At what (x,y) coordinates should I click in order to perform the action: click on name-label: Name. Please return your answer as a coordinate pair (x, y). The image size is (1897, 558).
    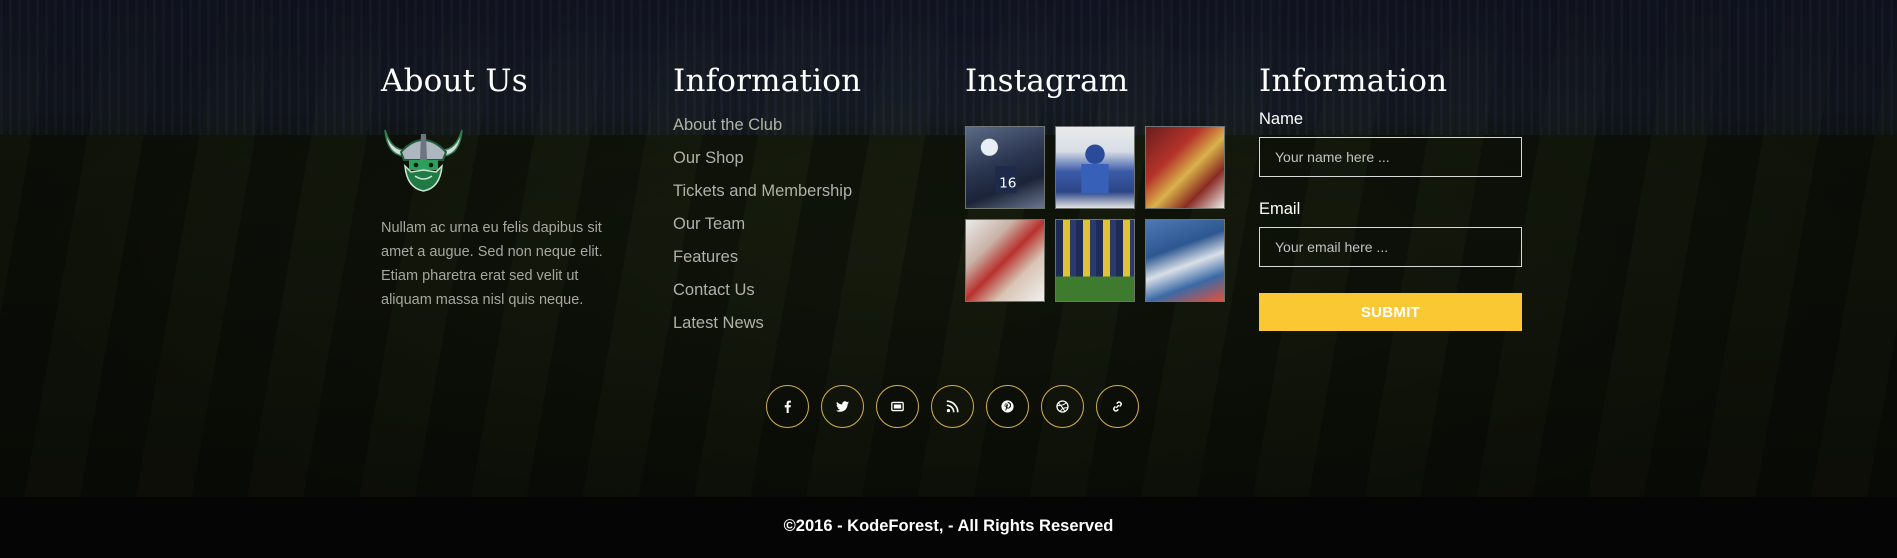
    Looking at the image, I should click on (1281, 119).